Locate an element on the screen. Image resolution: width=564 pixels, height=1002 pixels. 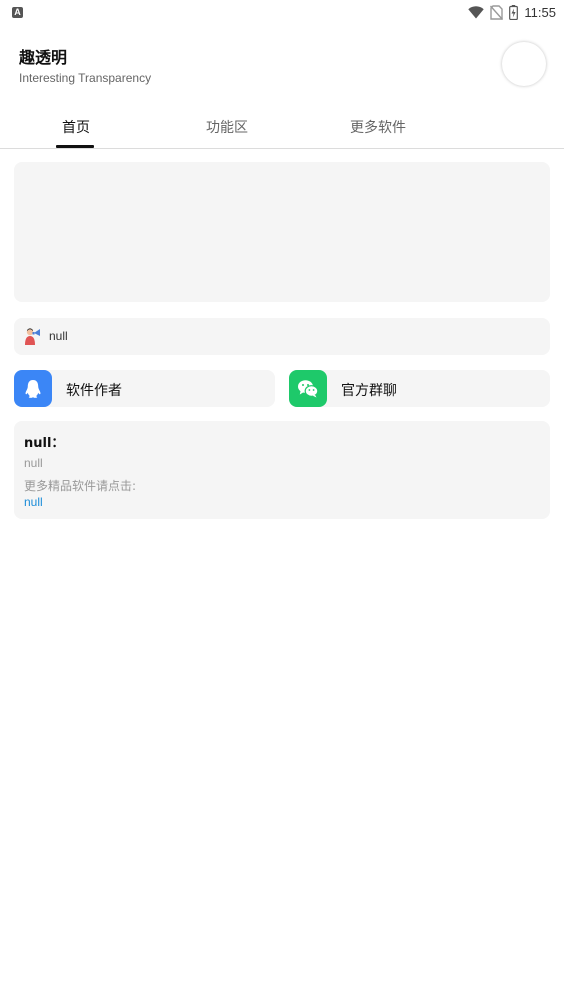
software-author-button: 软件作者 is located at coordinates (144, 388).